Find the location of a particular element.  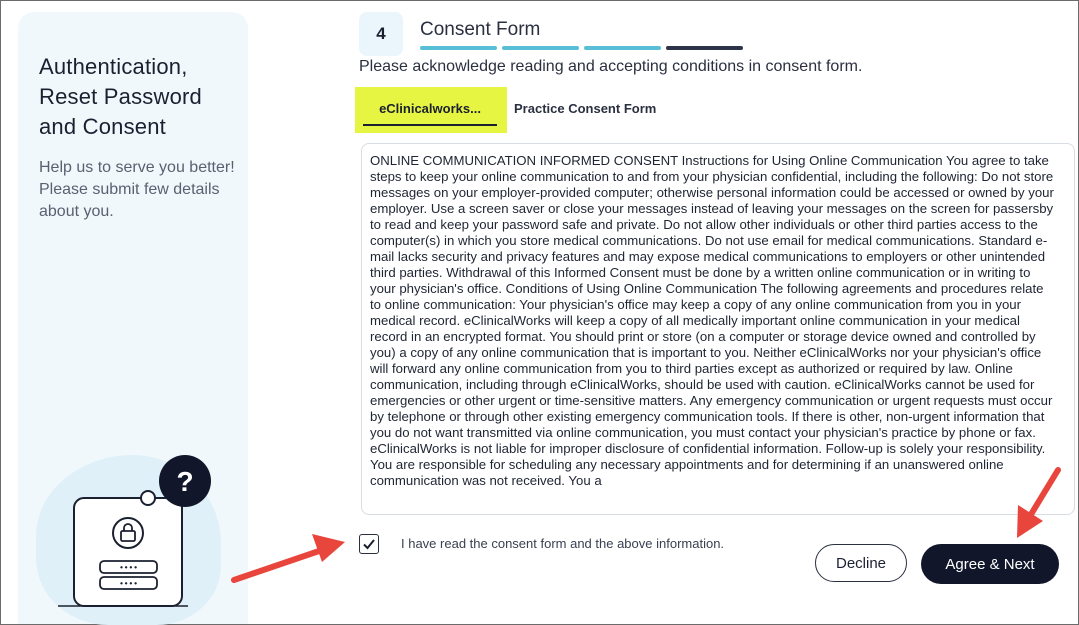

step-title: Consent Form is located at coordinates (480, 29).